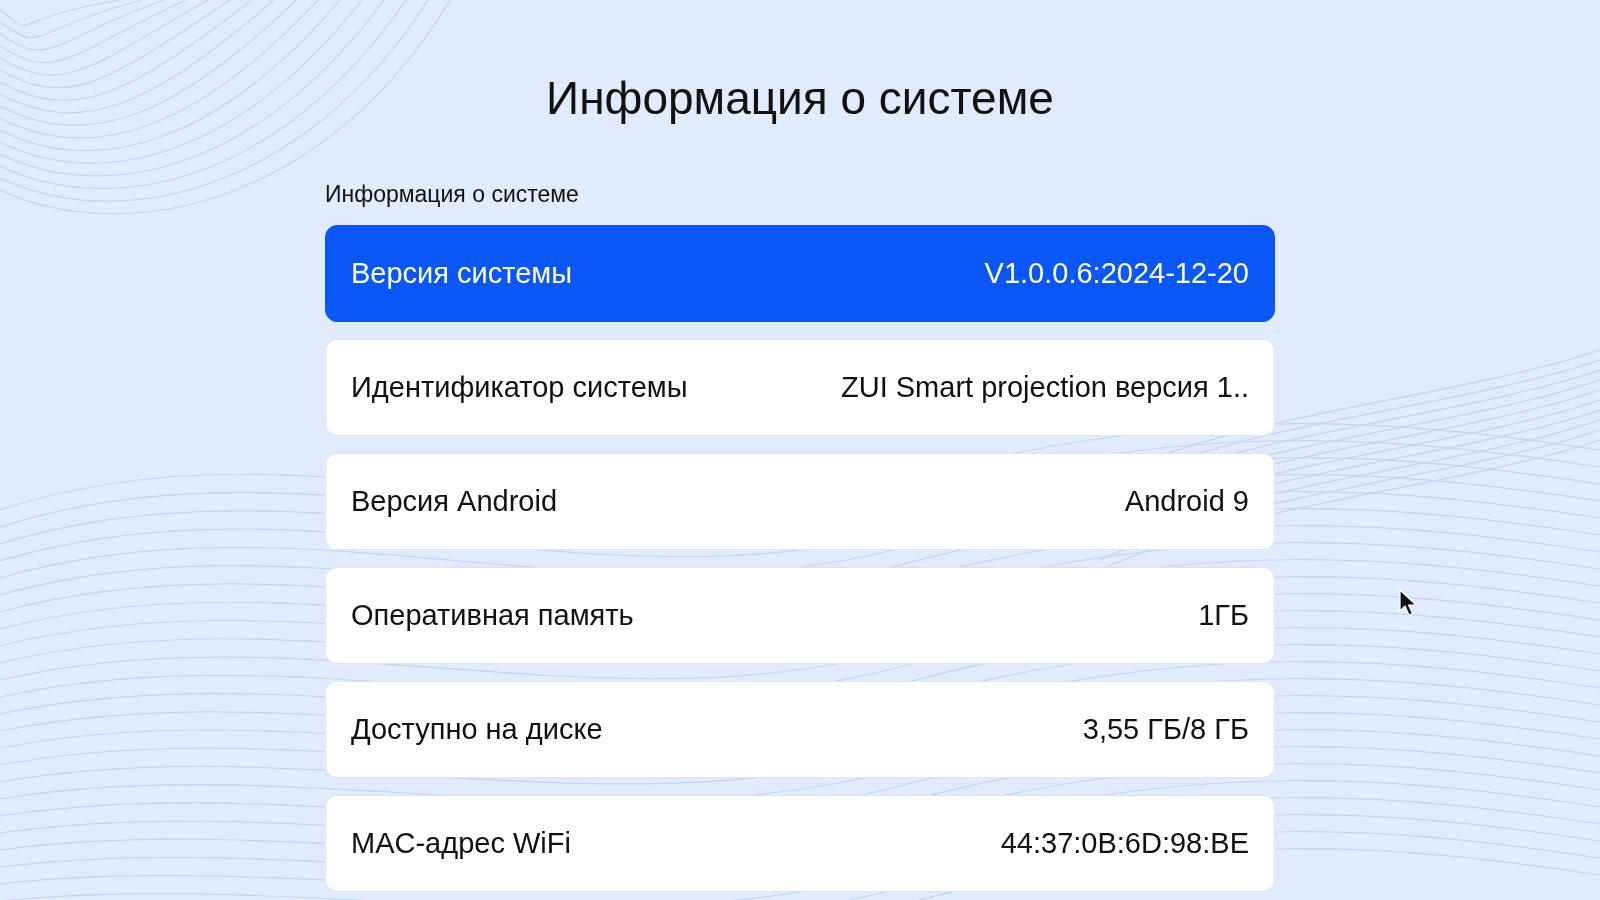 The height and width of the screenshot is (900, 1600). Describe the element at coordinates (1408, 603) in the screenshot. I see `mouse-pointer-icon` at that location.